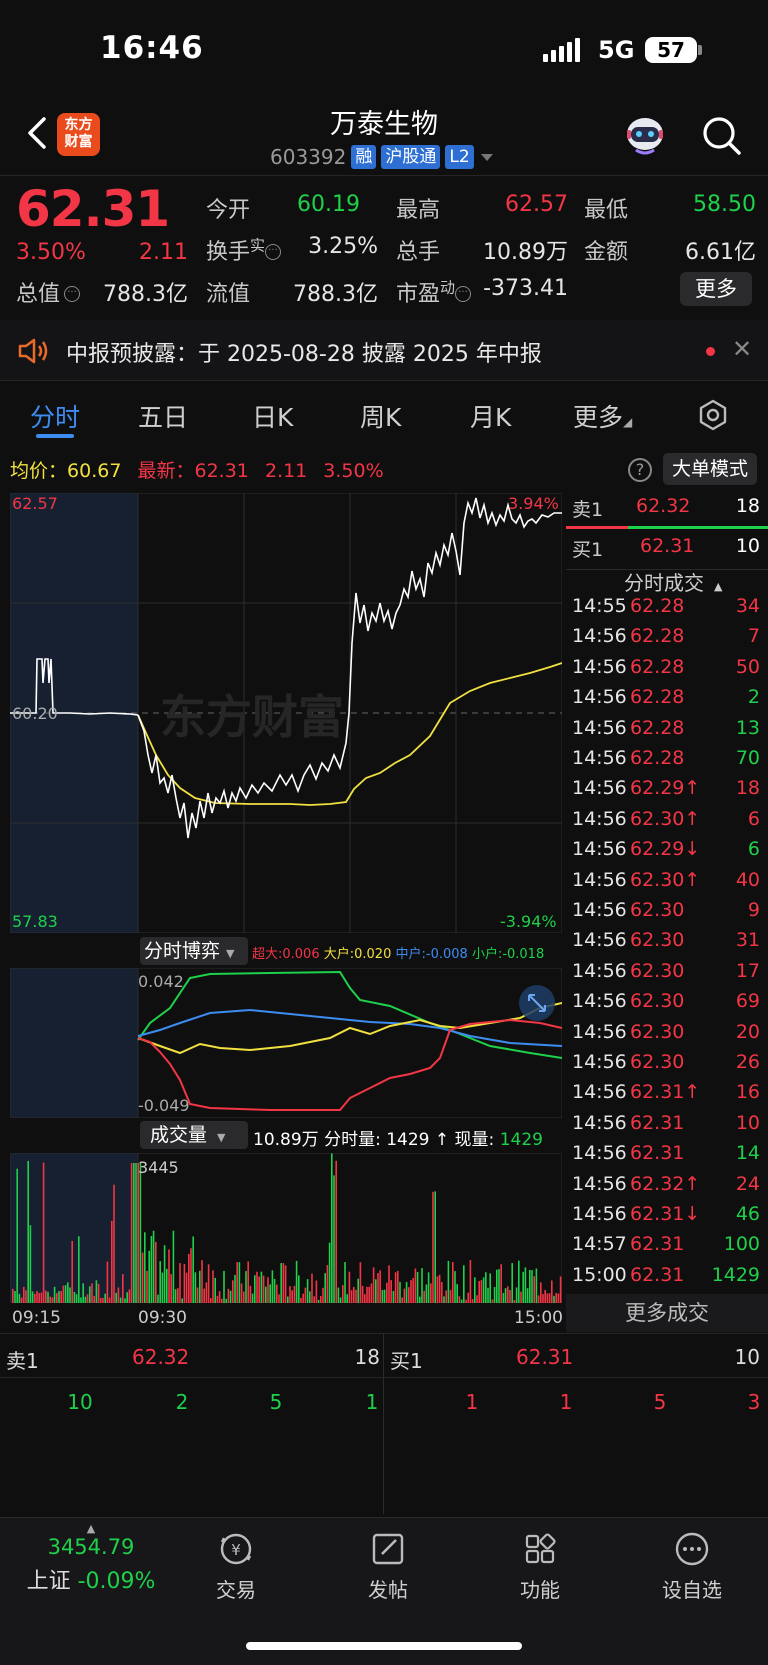  Describe the element at coordinates (434, 292) in the screenshot. I see `pe-label: 市盈动 ···` at that location.